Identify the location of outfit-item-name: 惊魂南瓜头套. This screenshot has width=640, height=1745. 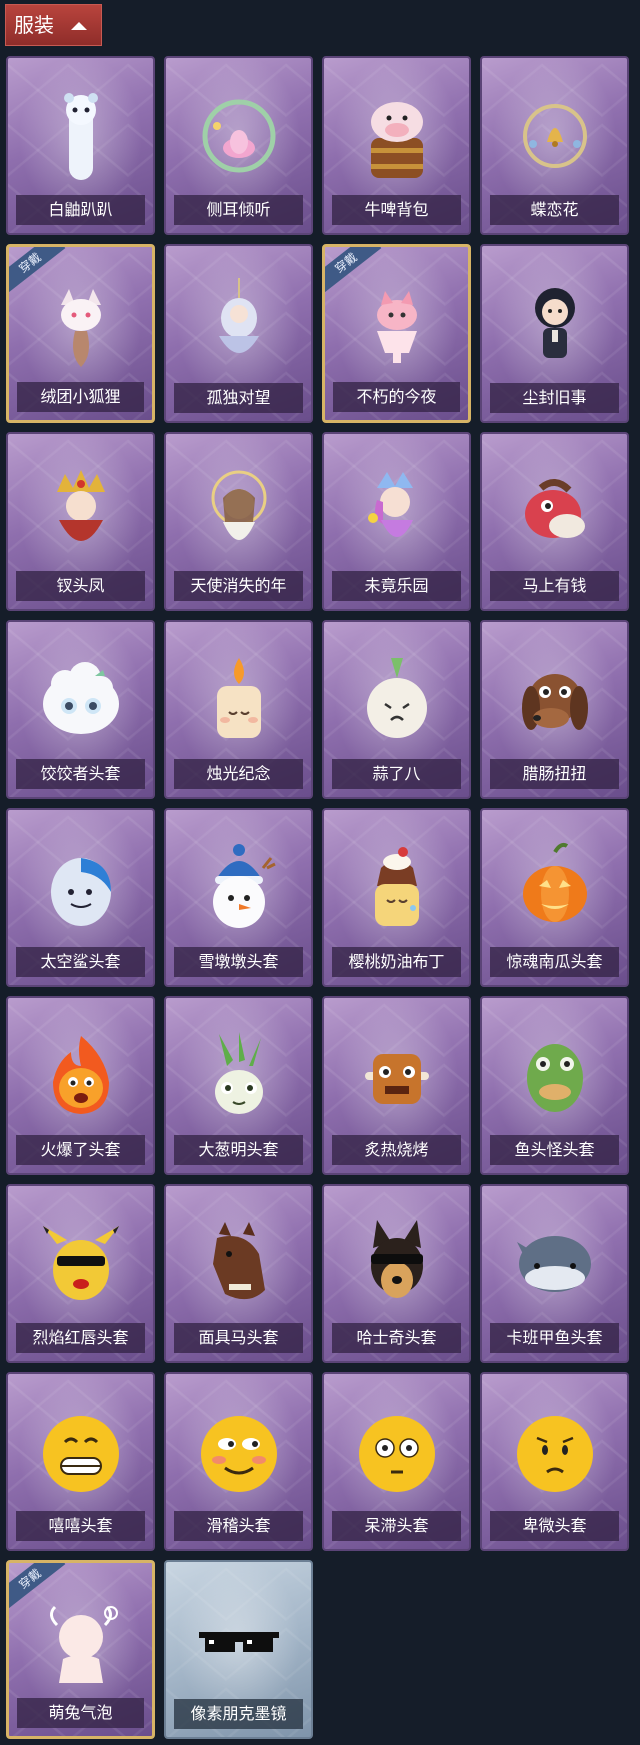
(554, 962).